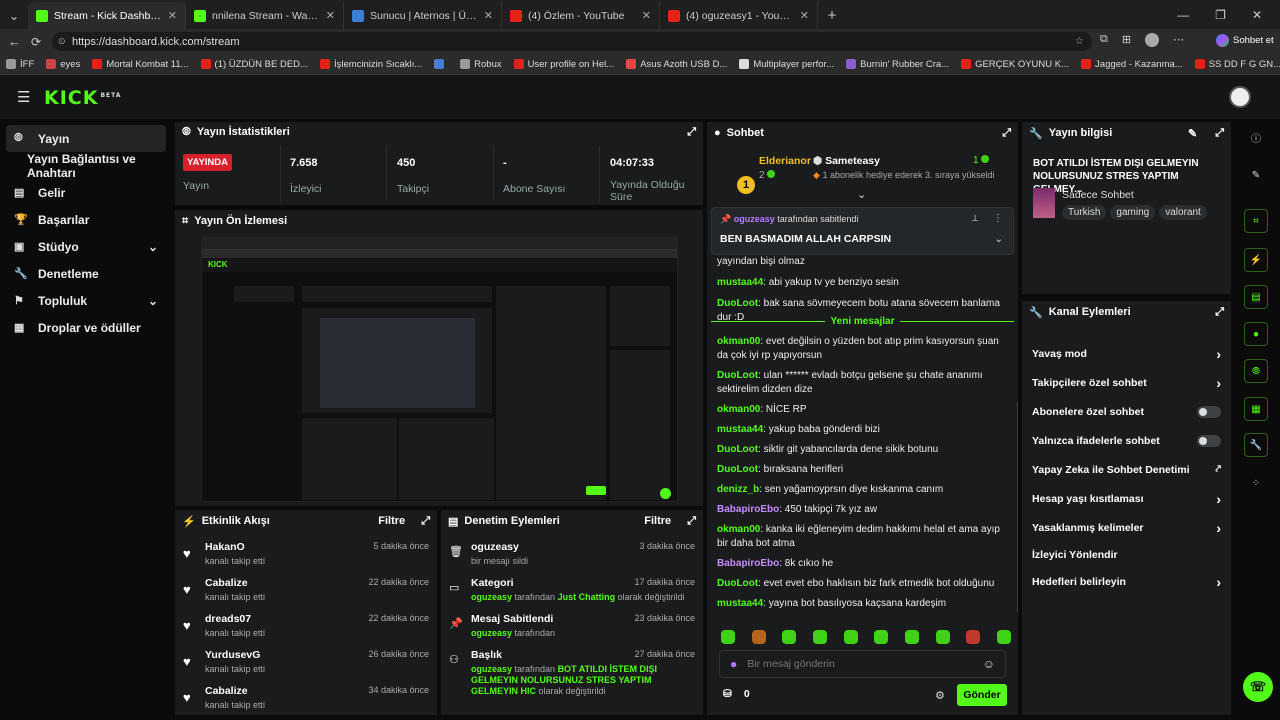  What do you see at coordinates (86, 273) in the screenshot?
I see `sidebar-item: 🔧 Denetleme` at bounding box center [86, 273].